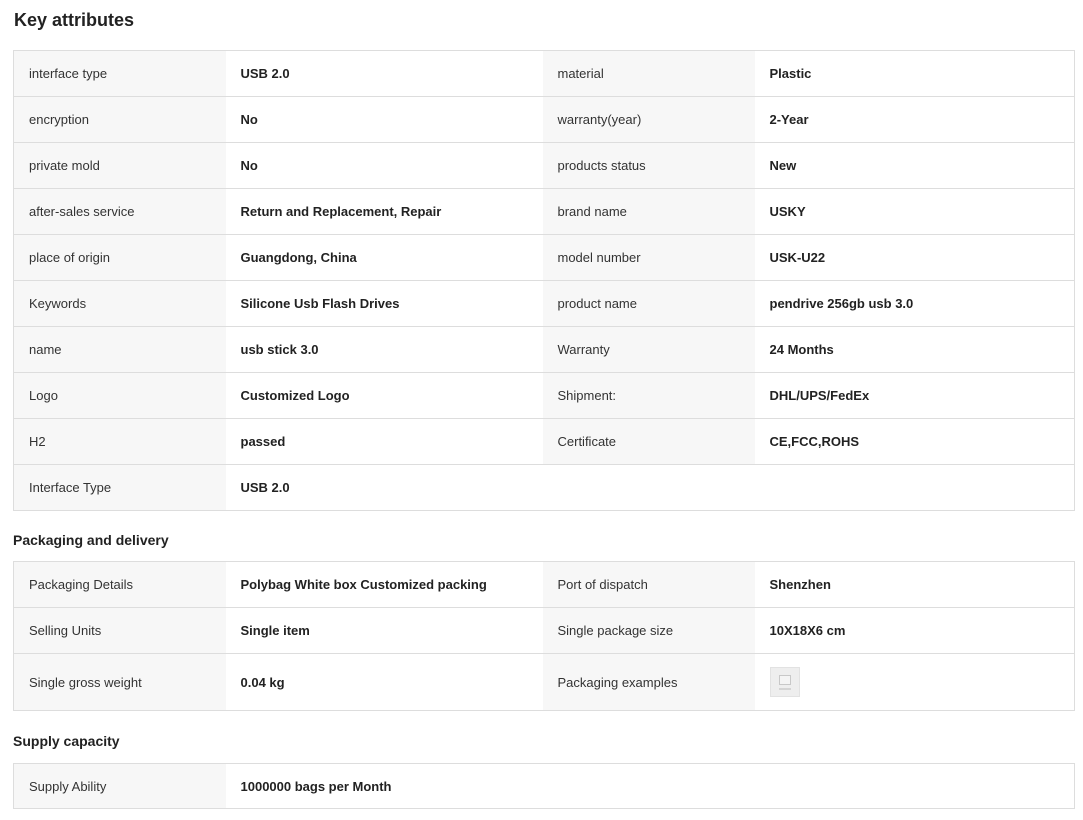 The height and width of the screenshot is (820, 1083). I want to click on packaging-example-thumbnail-icon, so click(784, 682).